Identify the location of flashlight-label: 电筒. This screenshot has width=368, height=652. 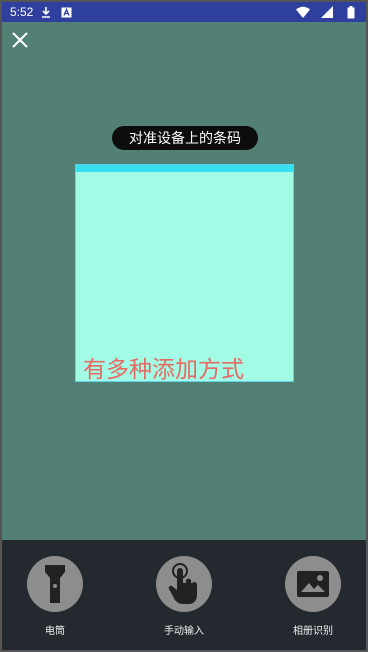
(55, 631).